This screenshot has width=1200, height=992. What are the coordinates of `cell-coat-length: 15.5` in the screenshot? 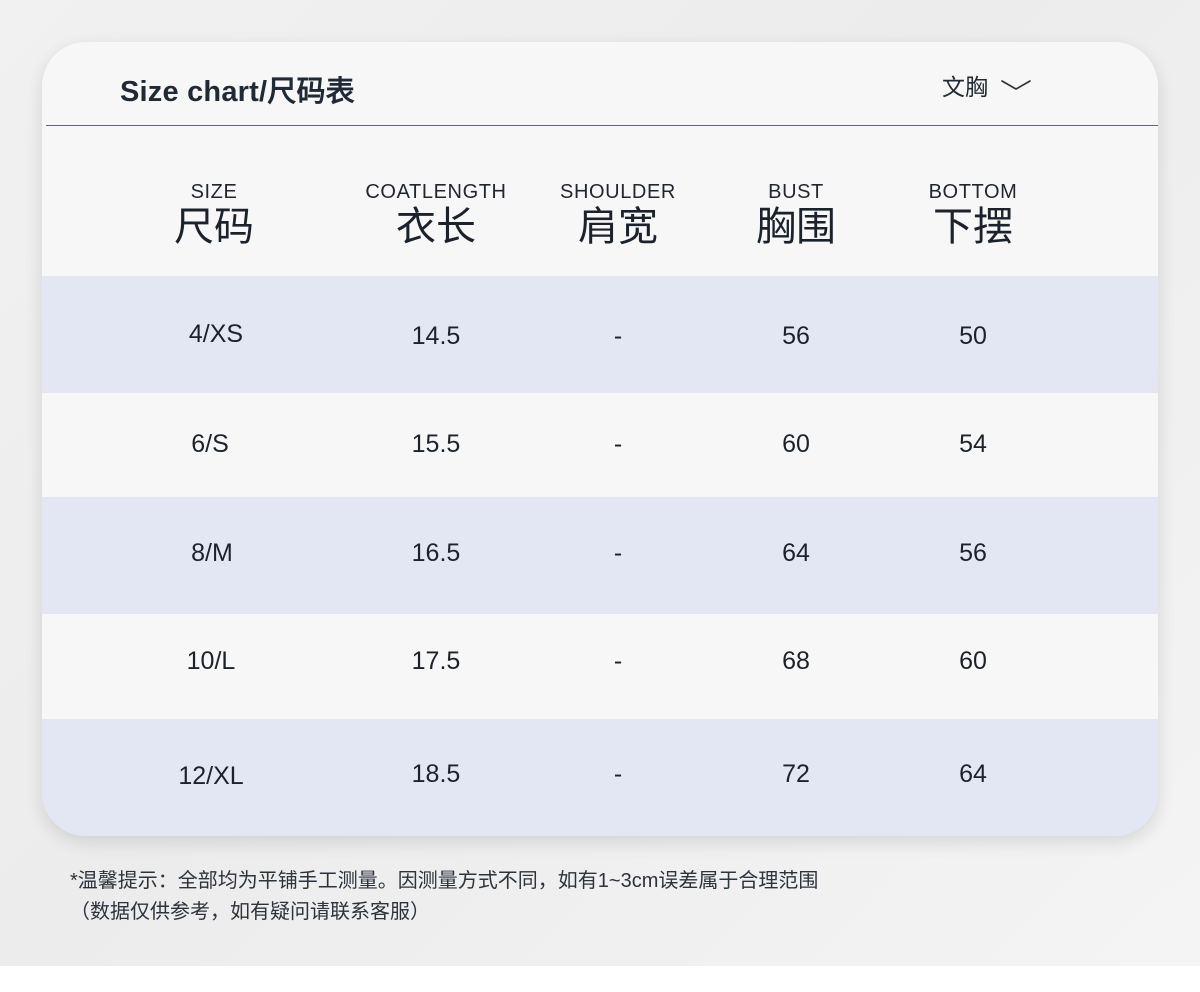 It's located at (436, 444).